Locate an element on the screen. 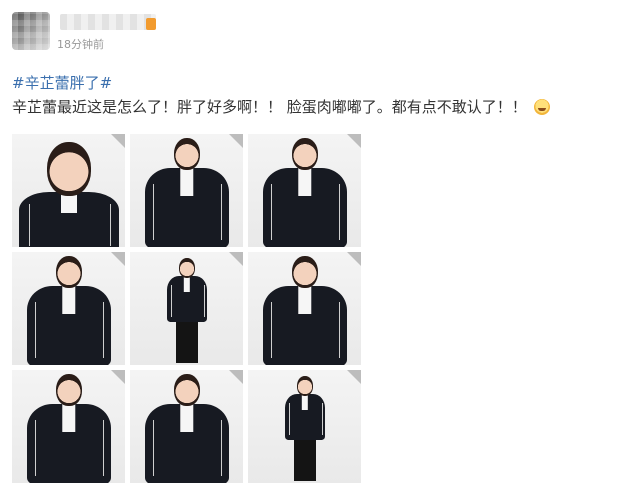 The image size is (640, 492). post-time: 18分钟前 is located at coordinates (80, 44).